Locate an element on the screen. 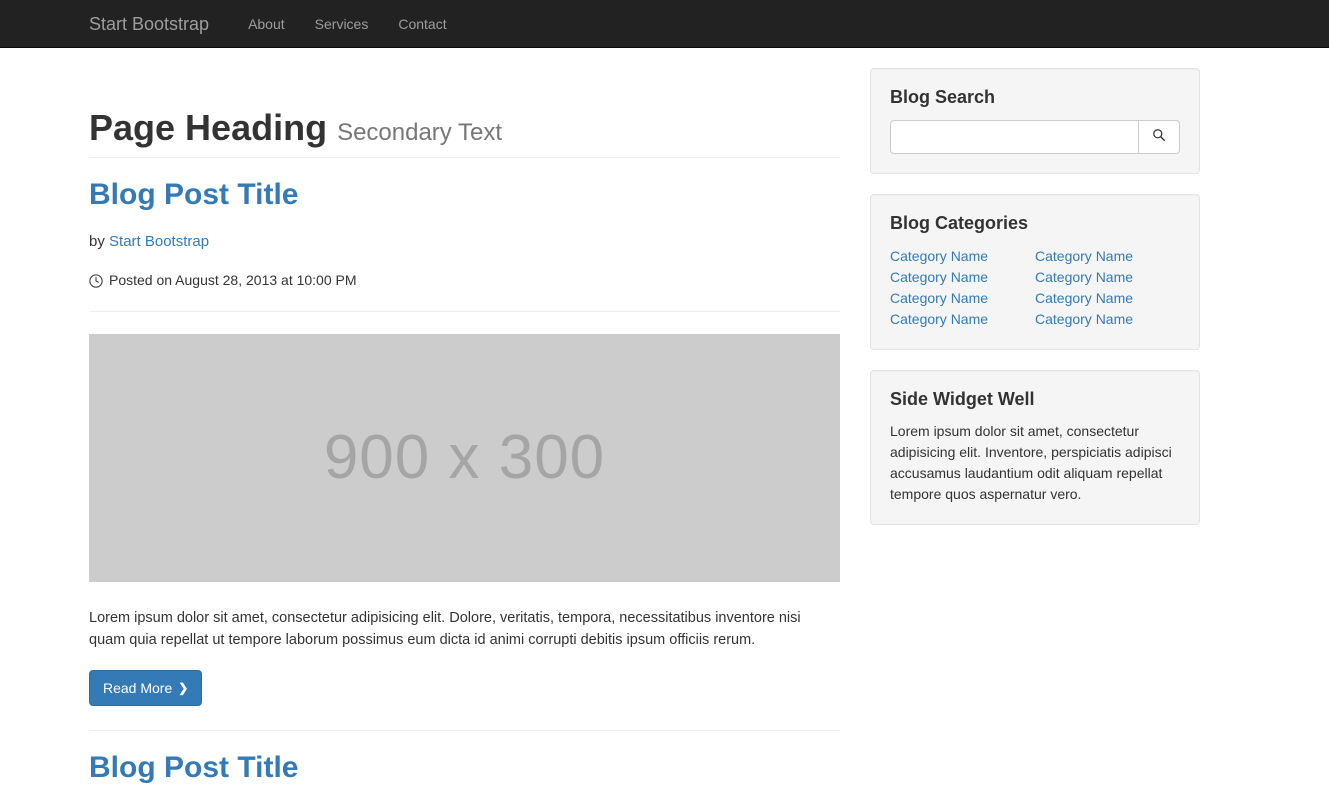  chevron-right-icon: ❯ is located at coordinates (183, 687).